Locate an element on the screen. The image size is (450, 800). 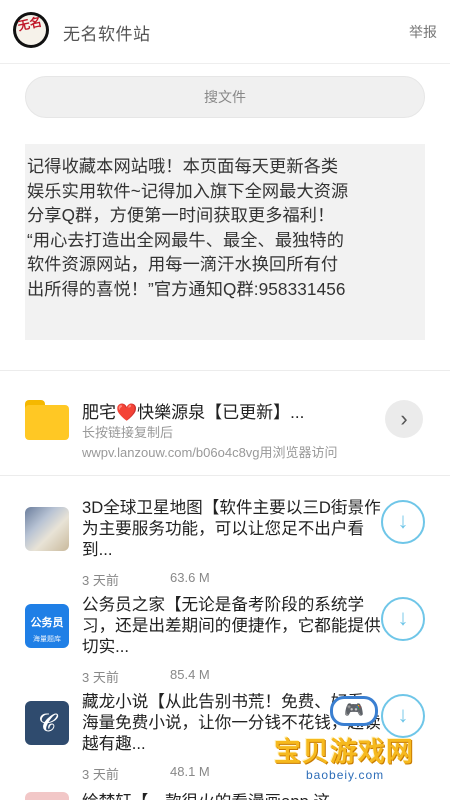
watermark: 🎮 宝贝游戏网 baobeiy.com is located at coordinates (352, 740).